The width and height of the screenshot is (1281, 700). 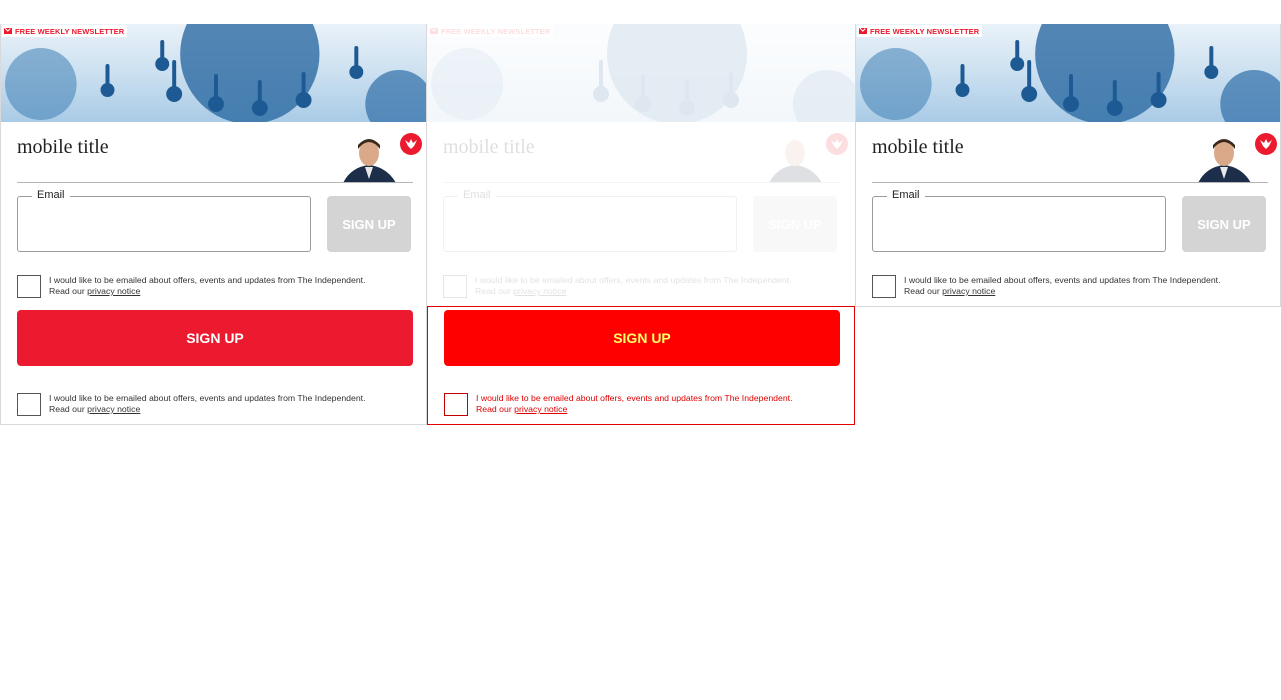 What do you see at coordinates (795, 224) in the screenshot?
I see `signup-button-small-faded: SIGN UP` at bounding box center [795, 224].